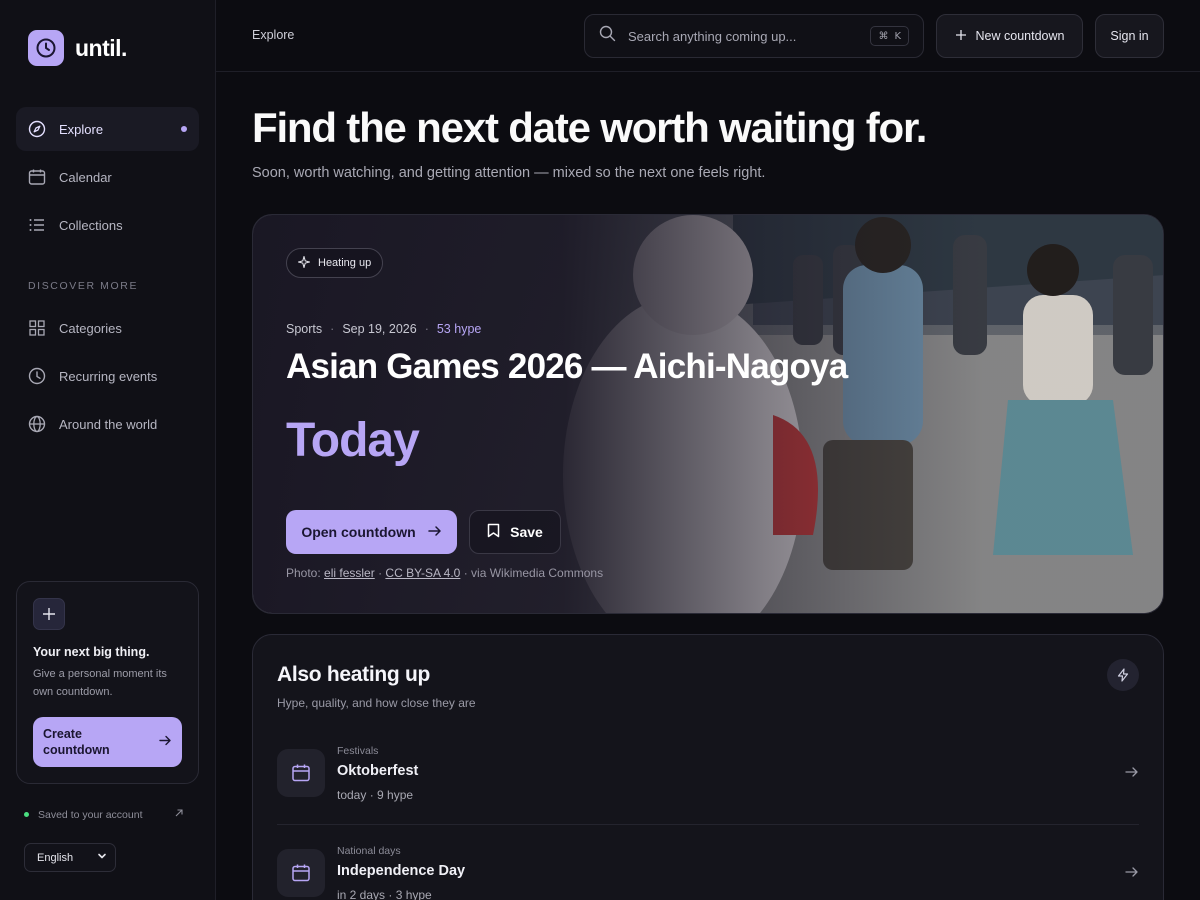 This screenshot has width=1200, height=900. I want to click on credit-author-link: eli fessler, so click(349, 573).